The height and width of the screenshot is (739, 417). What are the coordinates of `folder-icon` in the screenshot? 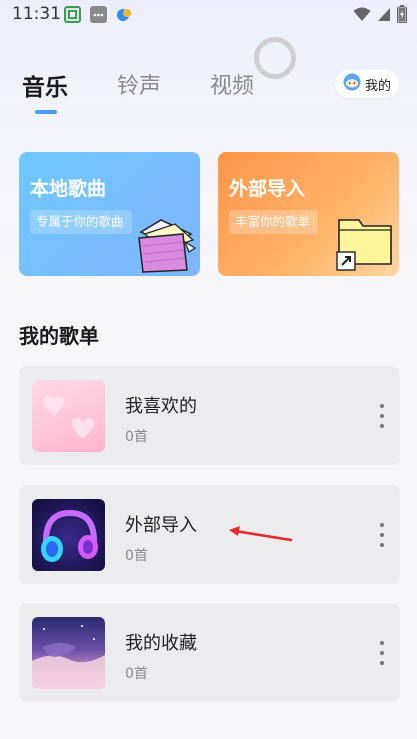 It's located at (166, 244).